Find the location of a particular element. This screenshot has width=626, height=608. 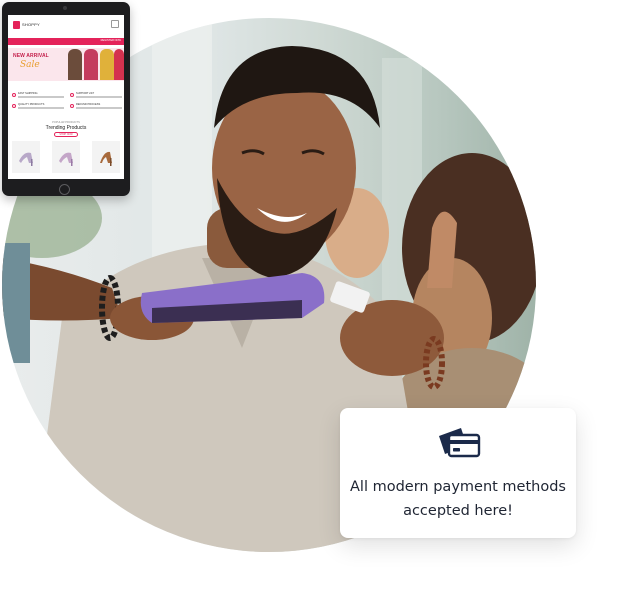

badge-icon is located at coordinates (14, 106).